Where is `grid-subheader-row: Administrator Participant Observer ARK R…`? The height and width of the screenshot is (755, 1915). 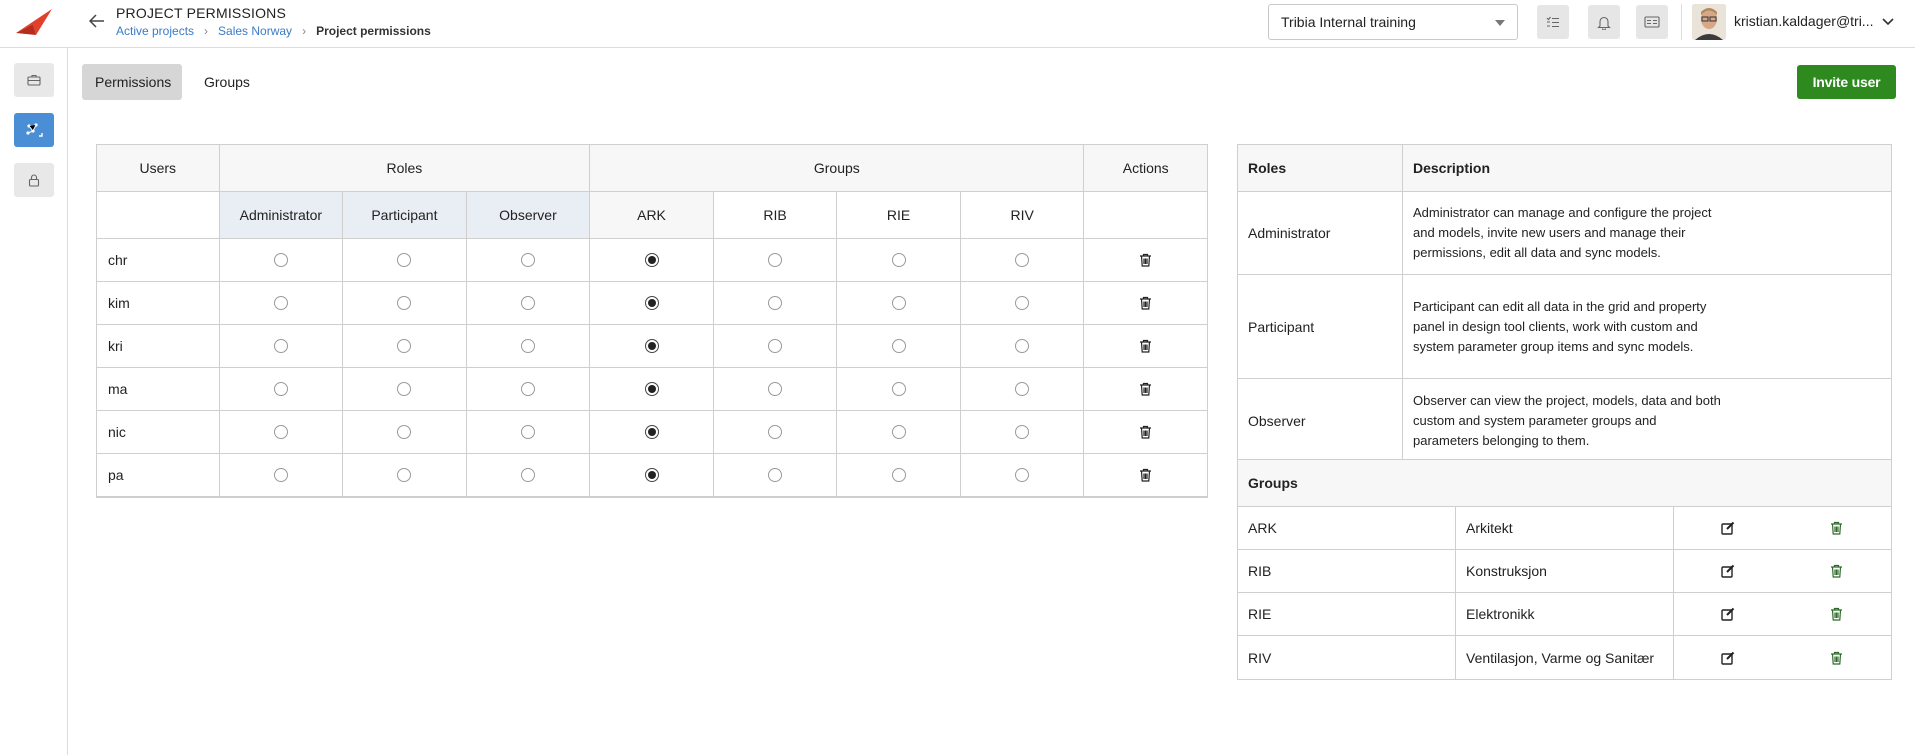 grid-subheader-row: Administrator Participant Observer ARK R… is located at coordinates (652, 215).